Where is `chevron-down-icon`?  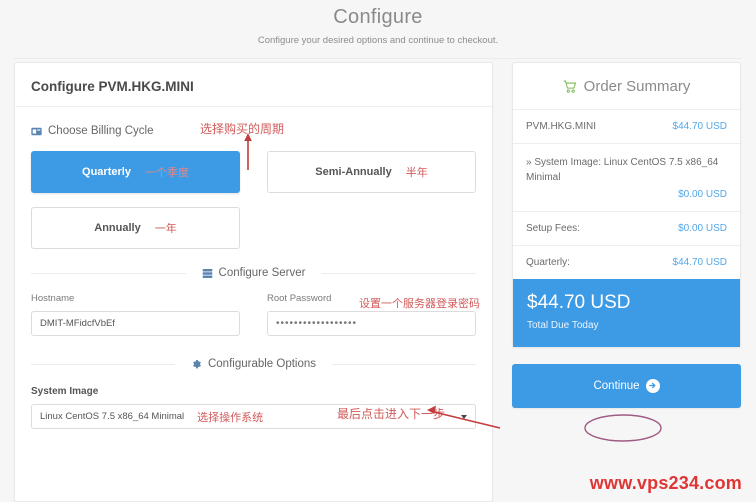 chevron-down-icon is located at coordinates (464, 416).